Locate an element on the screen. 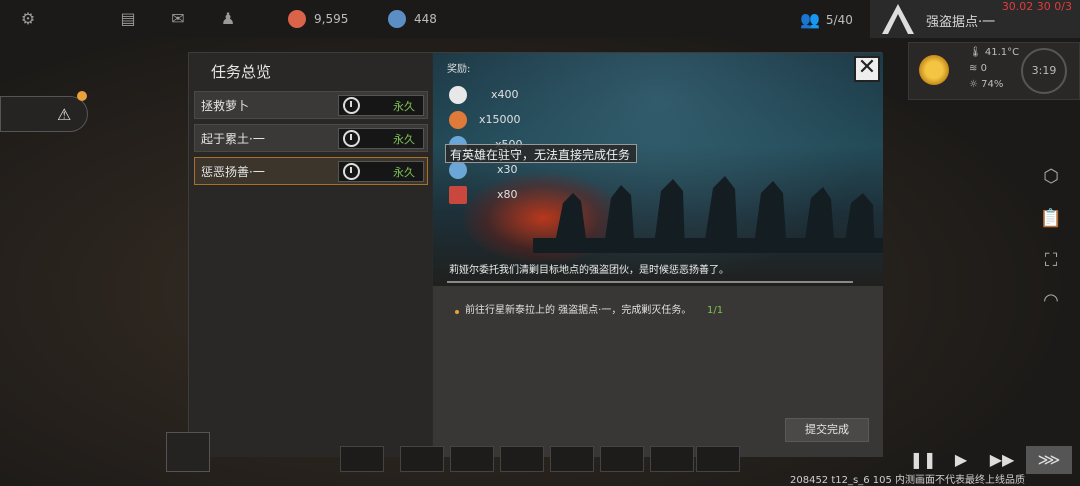 The width and height of the screenshot is (1080, 486). chat-icon: ▤ is located at coordinates (128, 19).